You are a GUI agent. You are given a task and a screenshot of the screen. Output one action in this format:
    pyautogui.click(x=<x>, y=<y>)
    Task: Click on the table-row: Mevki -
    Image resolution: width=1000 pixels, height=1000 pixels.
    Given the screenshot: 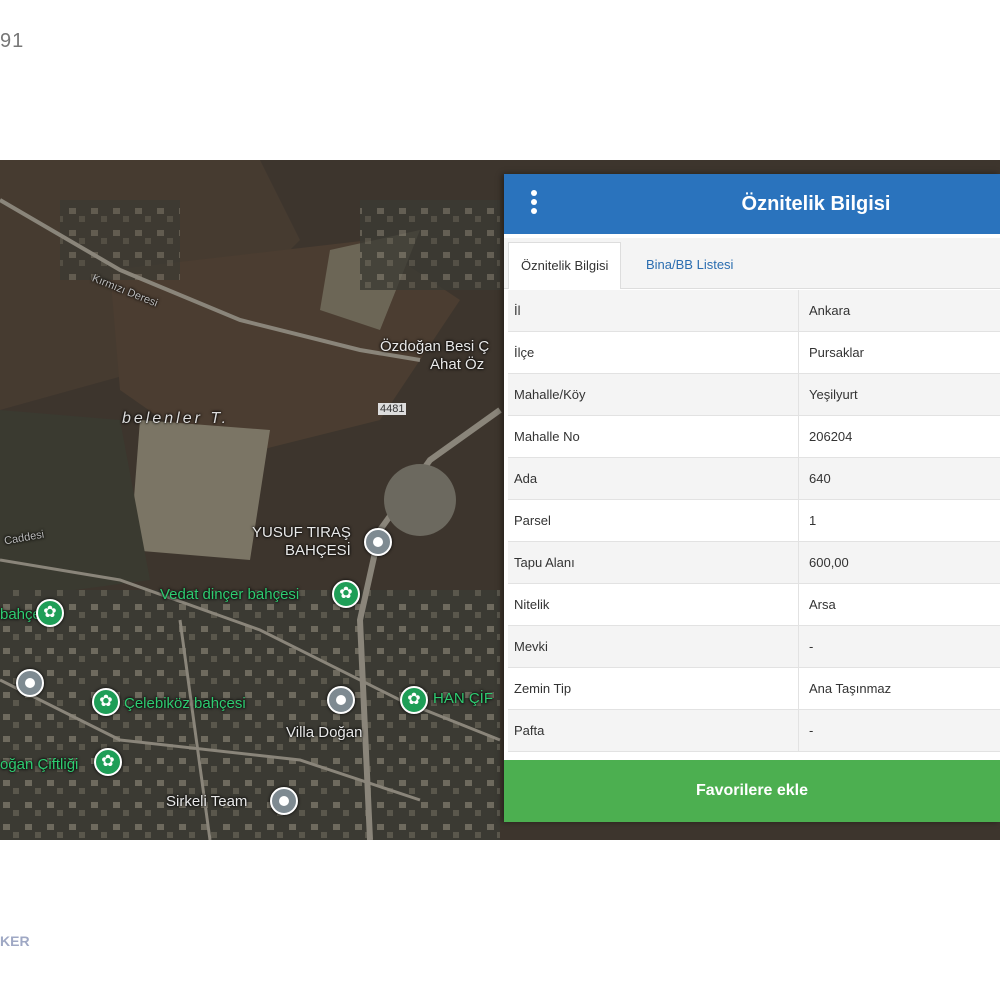 What is the action you would take?
    pyautogui.click(x=754, y=646)
    